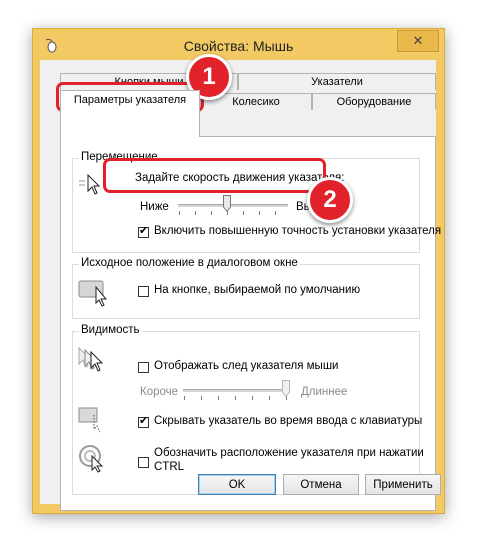 The image size is (478, 544). Describe the element at coordinates (227, 203) in the screenshot. I see `speed-slider-thumb` at that location.